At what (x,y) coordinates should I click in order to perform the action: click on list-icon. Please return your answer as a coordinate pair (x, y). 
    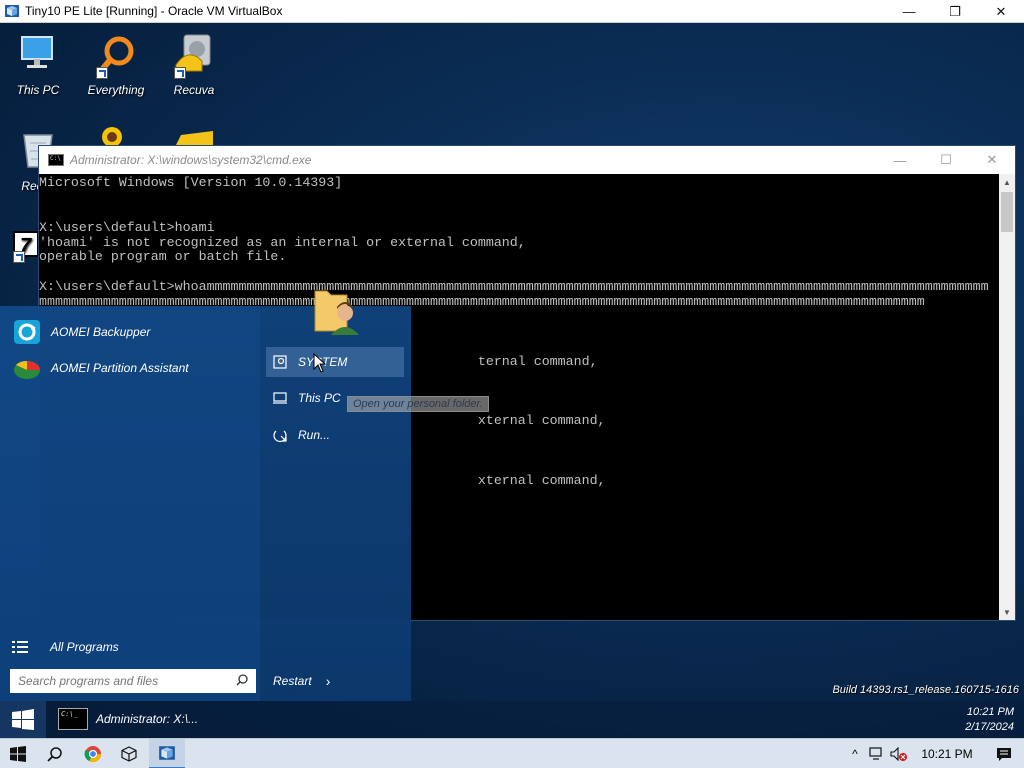
    Looking at the image, I should click on (20, 647).